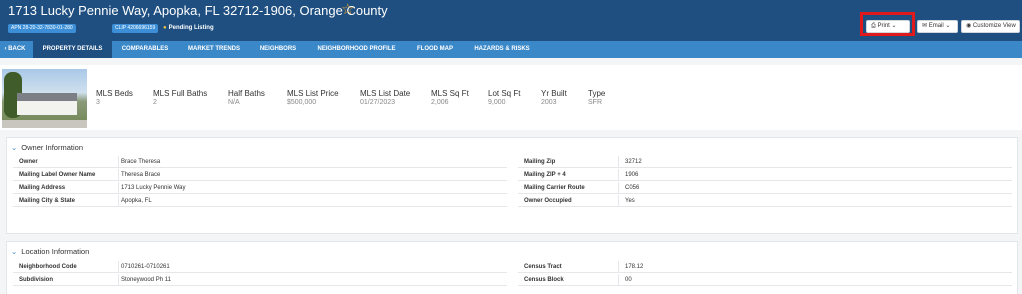 Image resolution: width=1022 pixels, height=294 pixels. What do you see at coordinates (925, 26) in the screenshot?
I see `email-icon: ✉` at bounding box center [925, 26].